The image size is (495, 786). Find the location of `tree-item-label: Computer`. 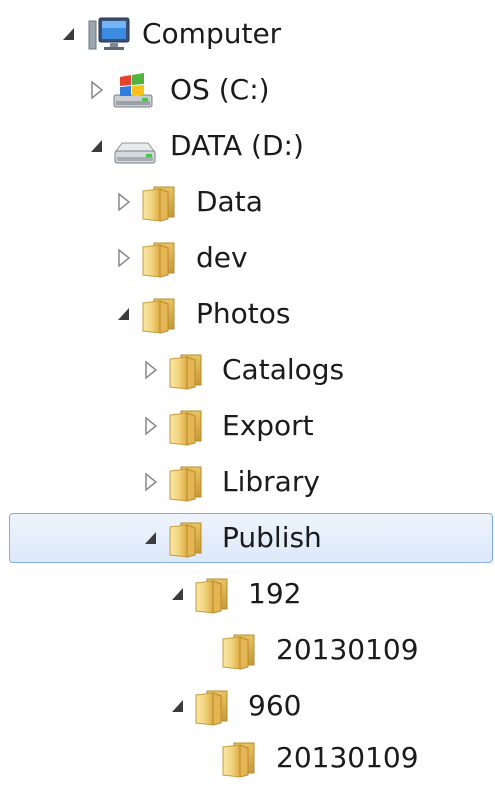

tree-item-label: Computer is located at coordinates (212, 33).